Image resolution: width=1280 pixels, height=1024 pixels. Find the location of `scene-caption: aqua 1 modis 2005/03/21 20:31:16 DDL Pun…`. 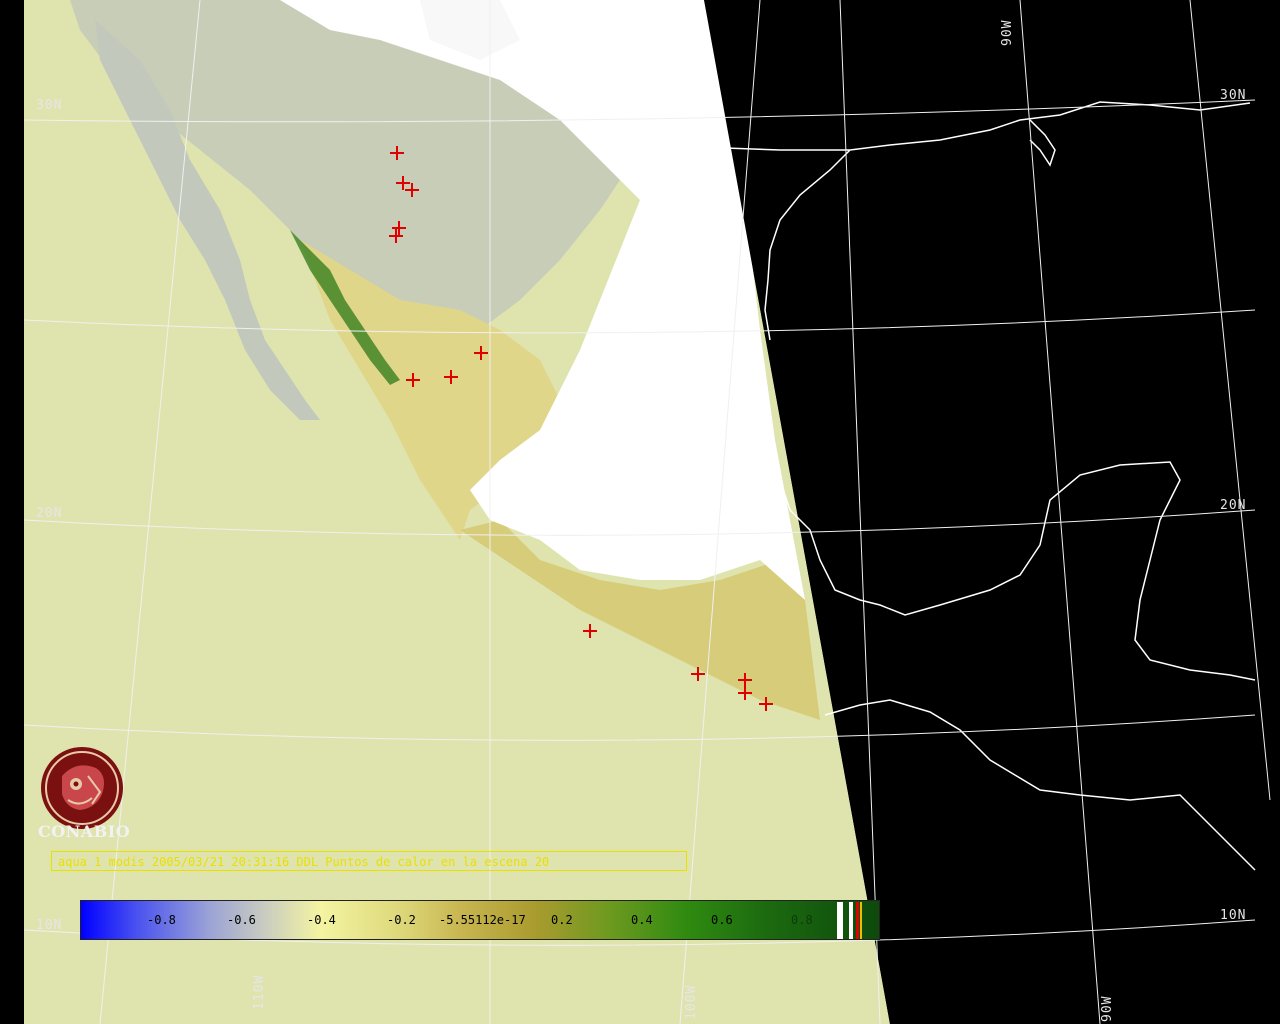

scene-caption: aqua 1 modis 2005/03/21 20:31:16 DDL Pun… is located at coordinates (369, 861).